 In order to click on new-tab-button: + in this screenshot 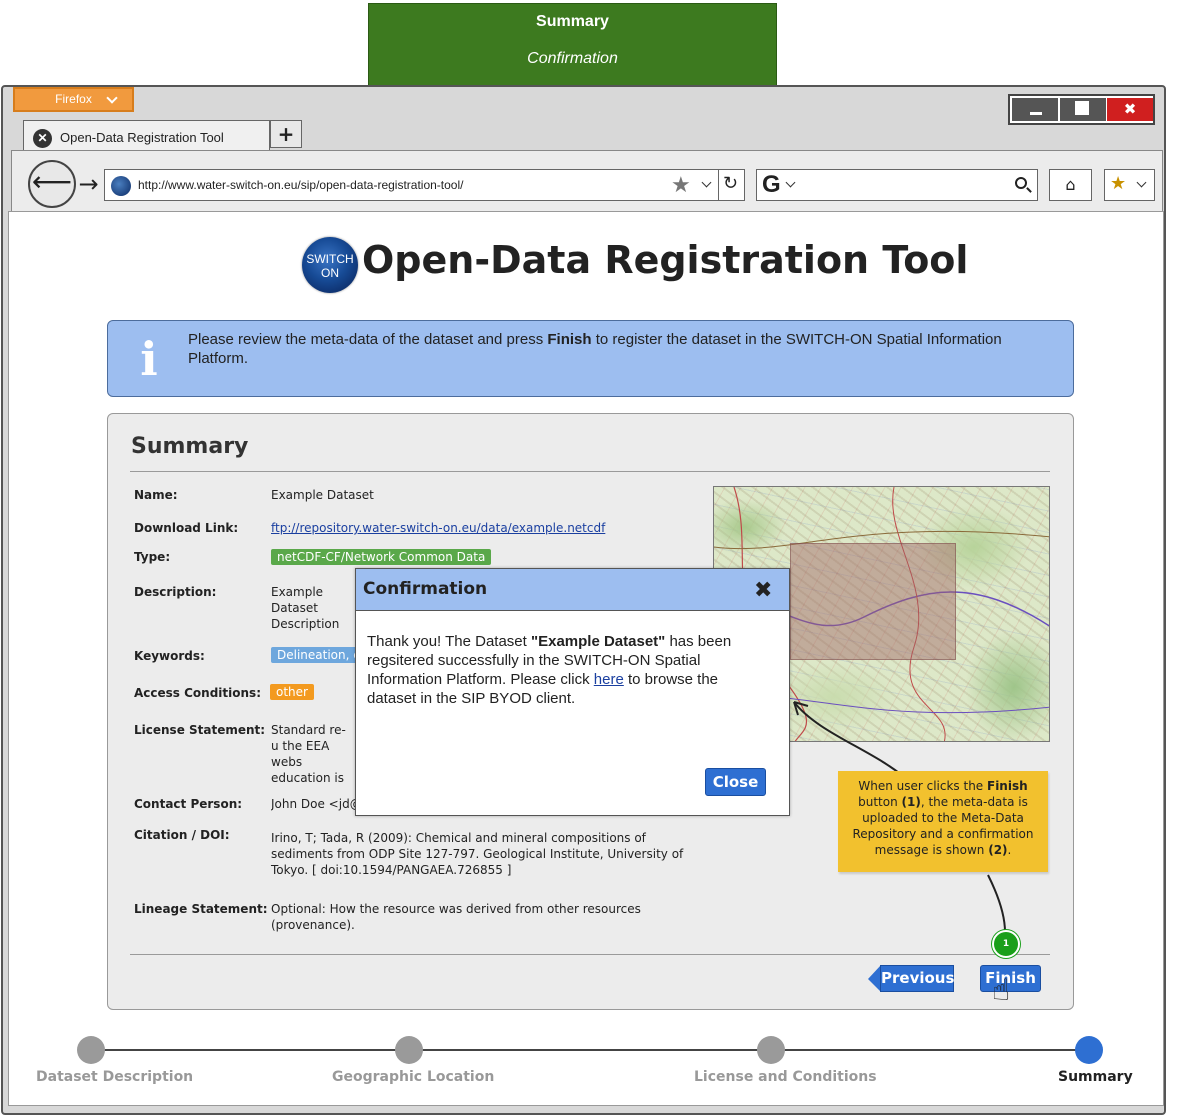, I will do `click(286, 134)`.